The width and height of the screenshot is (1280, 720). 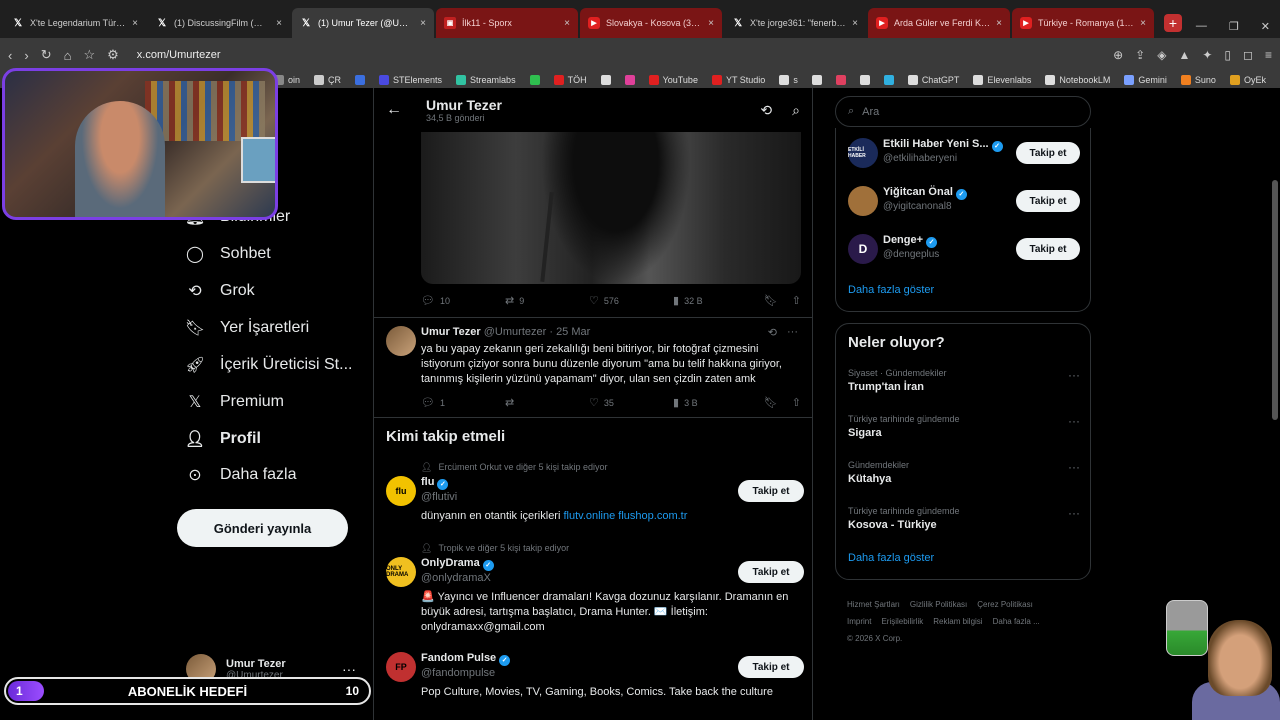 I want to click on new-tab-button: +, so click(x=1173, y=23).